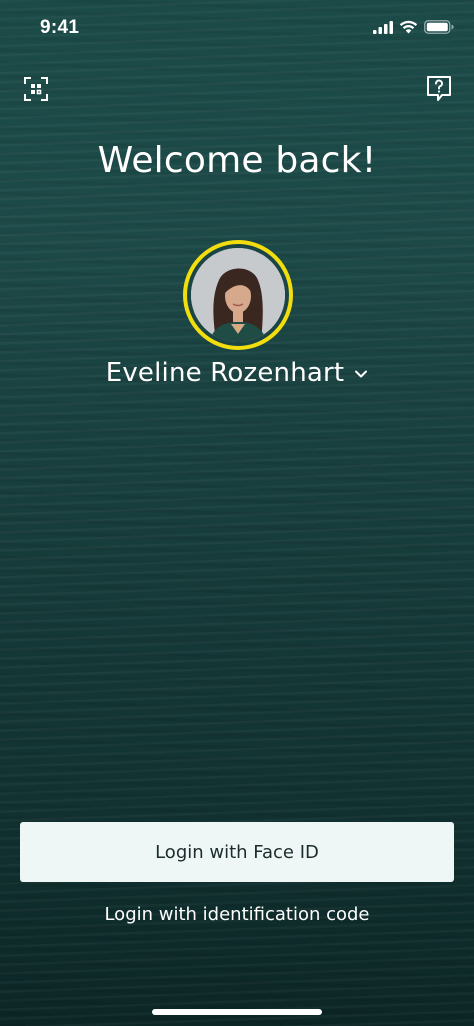  What do you see at coordinates (237, 160) in the screenshot?
I see `page-title: Welcome back!` at bounding box center [237, 160].